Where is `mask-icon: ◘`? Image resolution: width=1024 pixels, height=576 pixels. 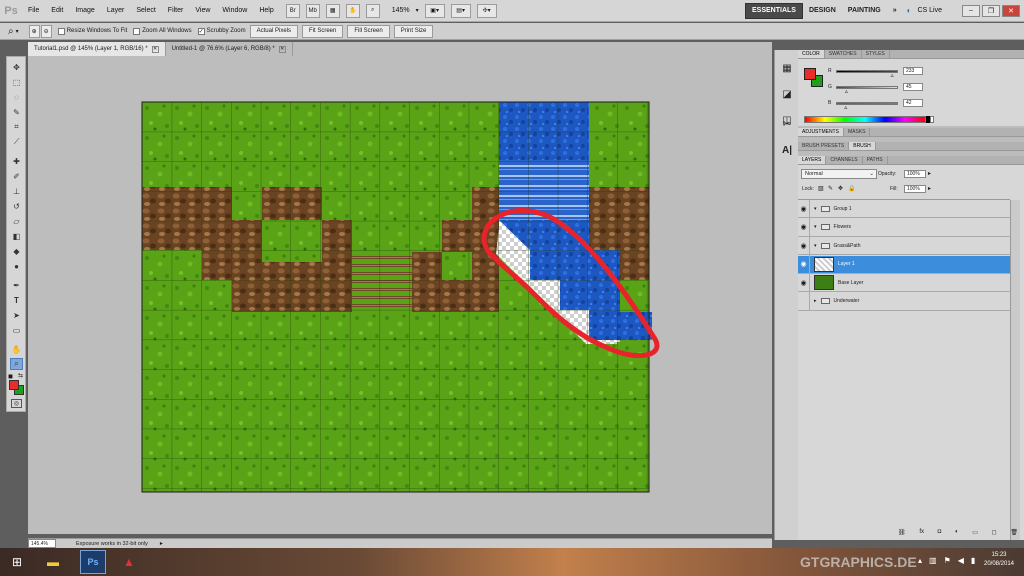
mask-icon: ◘ is located at coordinates (940, 533).